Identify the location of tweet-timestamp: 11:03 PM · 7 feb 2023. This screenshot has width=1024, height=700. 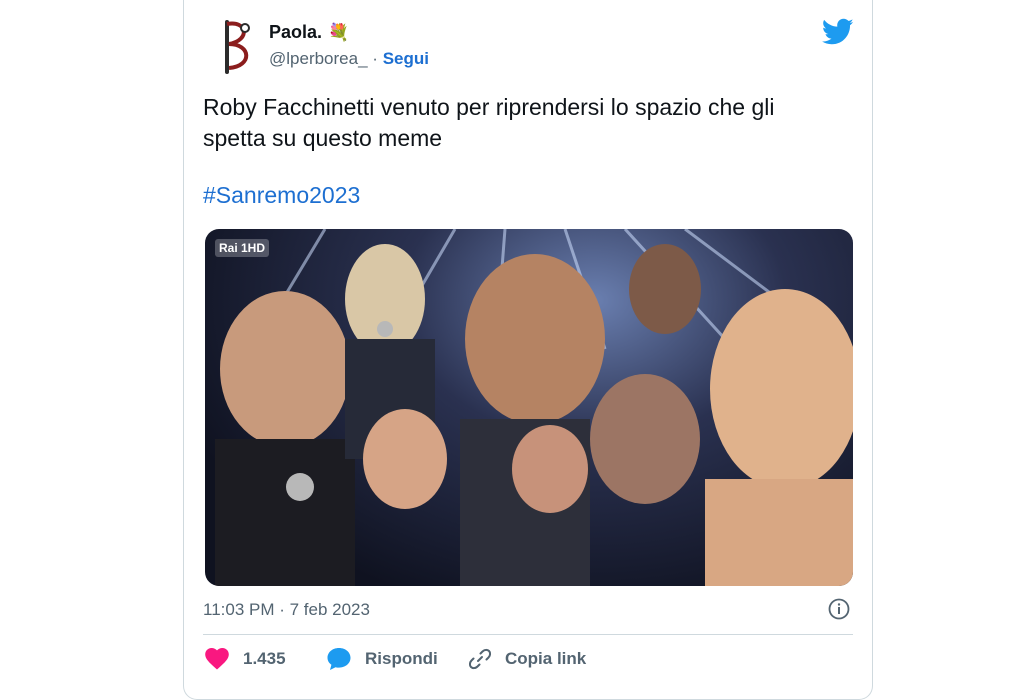
(286, 610).